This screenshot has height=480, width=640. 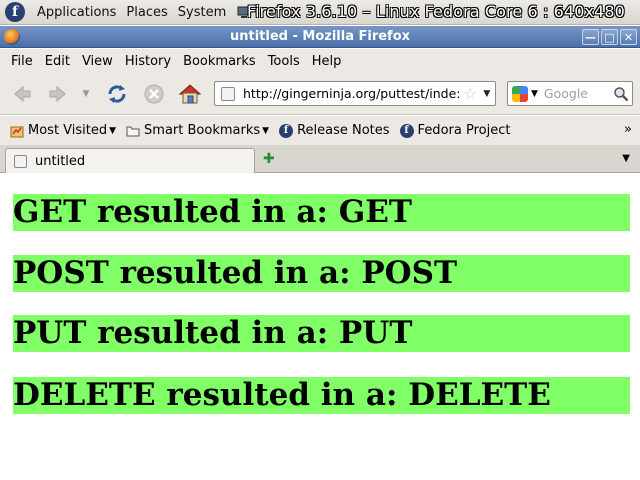 I want to click on menu-bookmarks: Bookmarks, so click(x=219, y=61).